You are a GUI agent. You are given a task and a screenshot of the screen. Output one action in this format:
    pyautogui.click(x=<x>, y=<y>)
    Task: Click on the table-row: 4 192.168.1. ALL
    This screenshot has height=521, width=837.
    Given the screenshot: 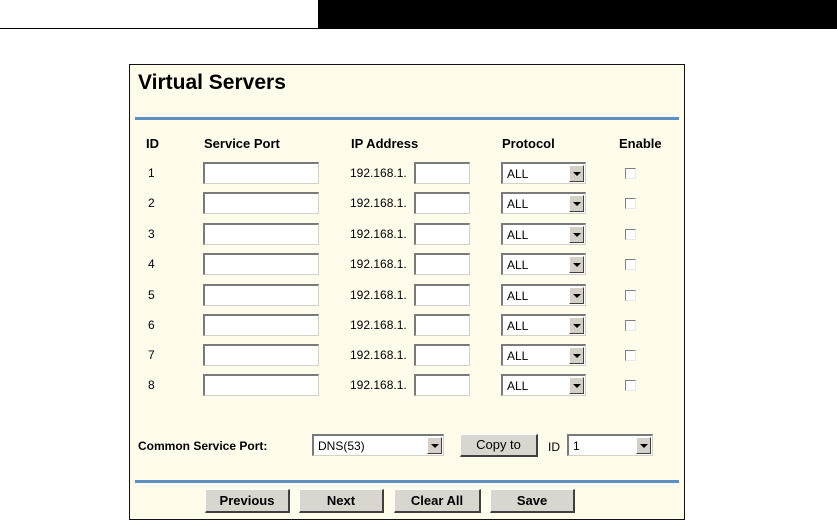 What is the action you would take?
    pyautogui.click(x=407, y=265)
    